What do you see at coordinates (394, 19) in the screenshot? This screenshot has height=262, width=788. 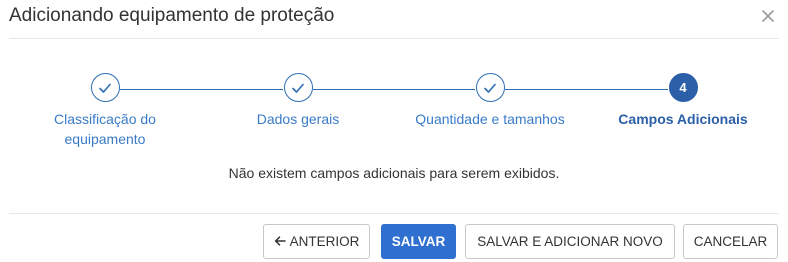 I see `dialog-header: Adicionando equipamento de proteção` at bounding box center [394, 19].